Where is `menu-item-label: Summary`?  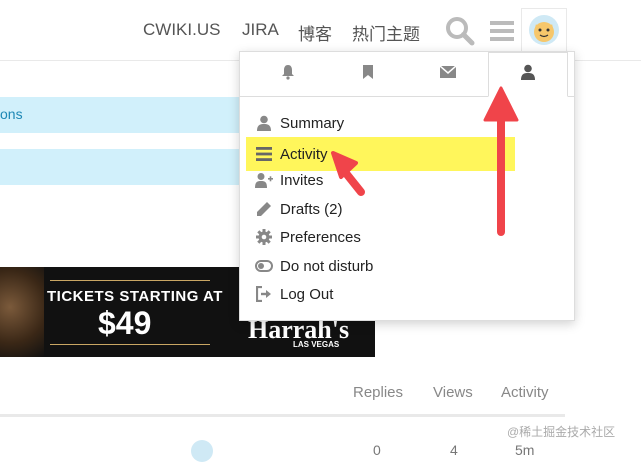
menu-item-label: Summary is located at coordinates (312, 123).